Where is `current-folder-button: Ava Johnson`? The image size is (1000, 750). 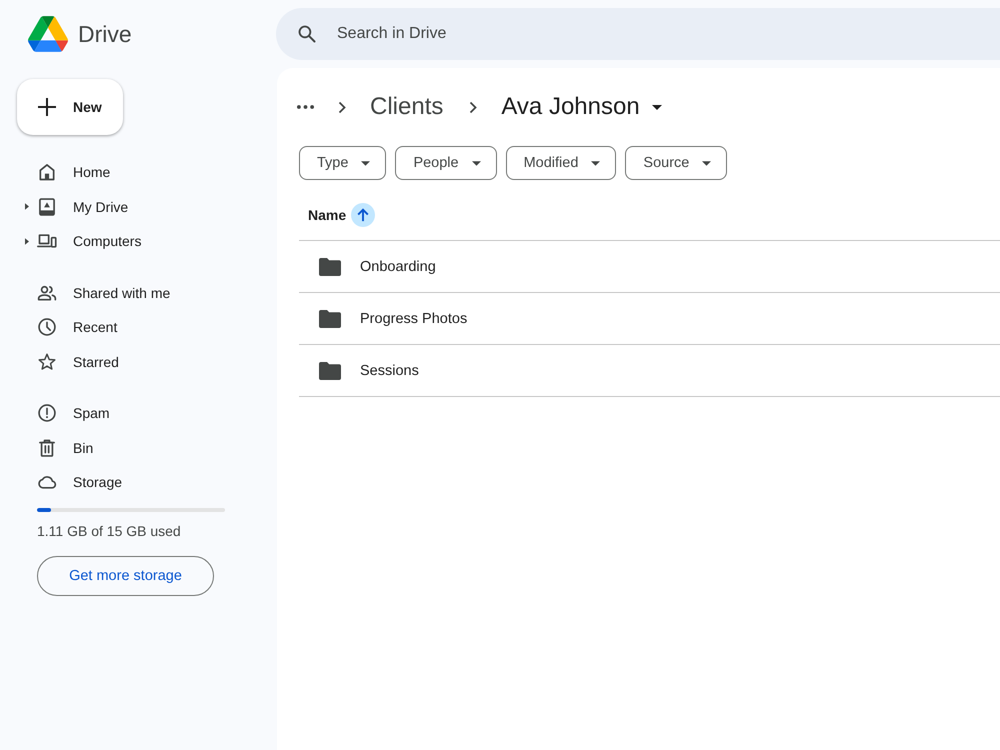
current-folder-button: Ava Johnson is located at coordinates (581, 107).